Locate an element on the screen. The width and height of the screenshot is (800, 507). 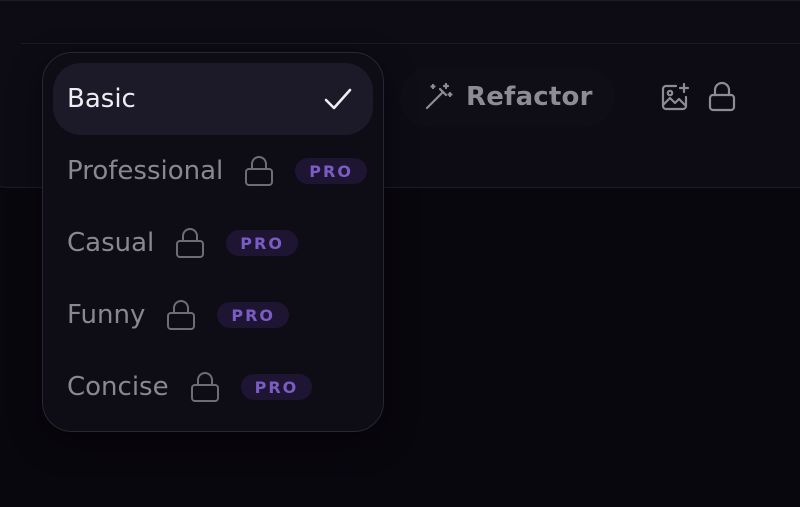
divider is located at coordinates (410, 43).